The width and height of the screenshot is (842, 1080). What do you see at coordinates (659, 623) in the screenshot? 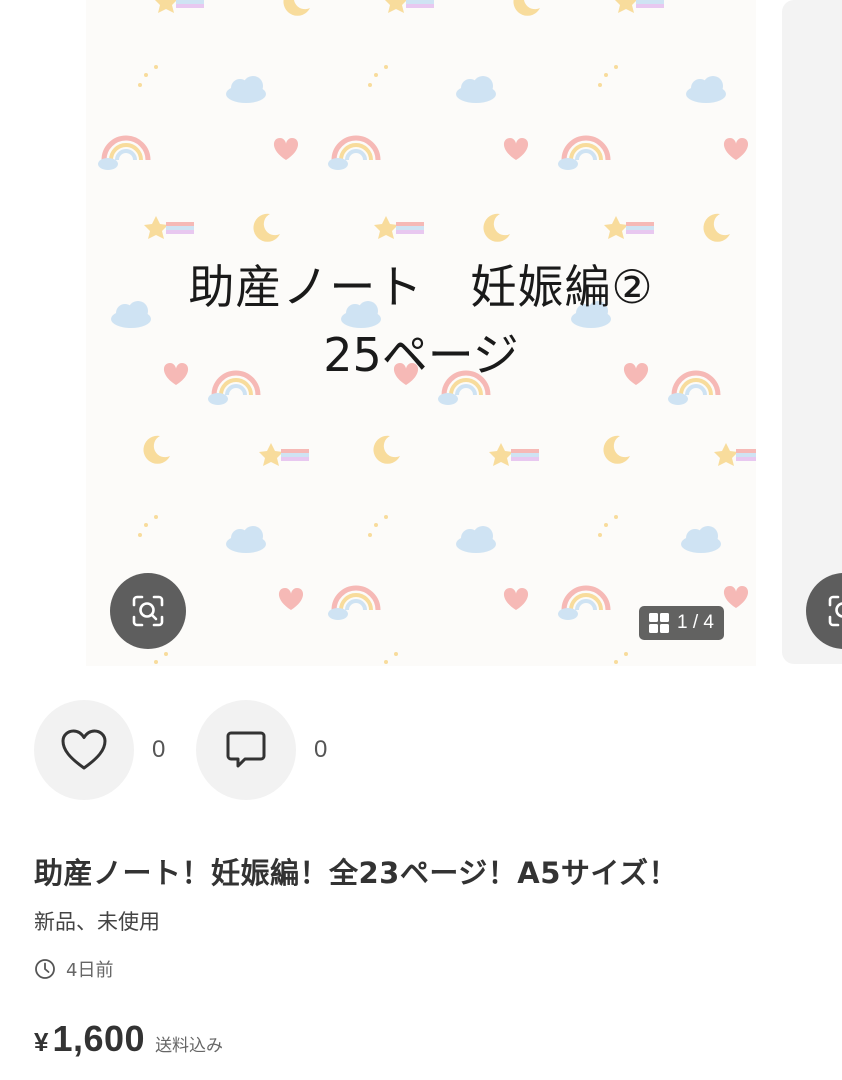
I see `grid-icon` at bounding box center [659, 623].